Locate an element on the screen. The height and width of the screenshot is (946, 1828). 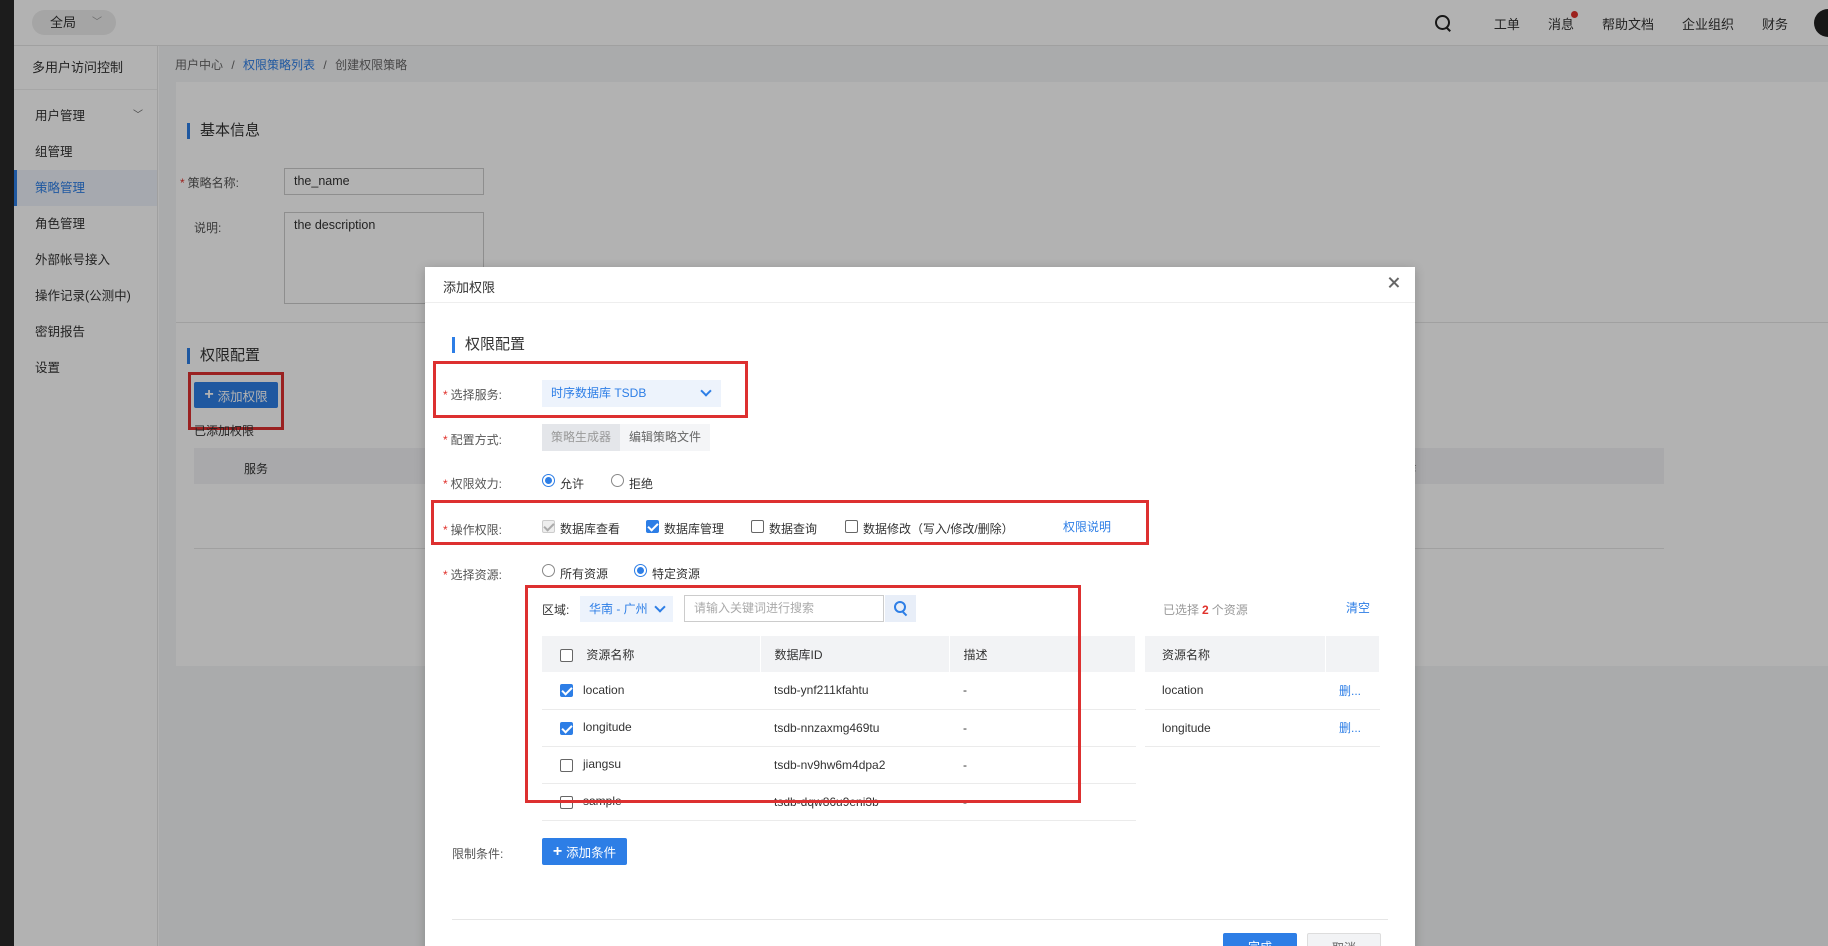
resource-all-radio is located at coordinates (548, 570).